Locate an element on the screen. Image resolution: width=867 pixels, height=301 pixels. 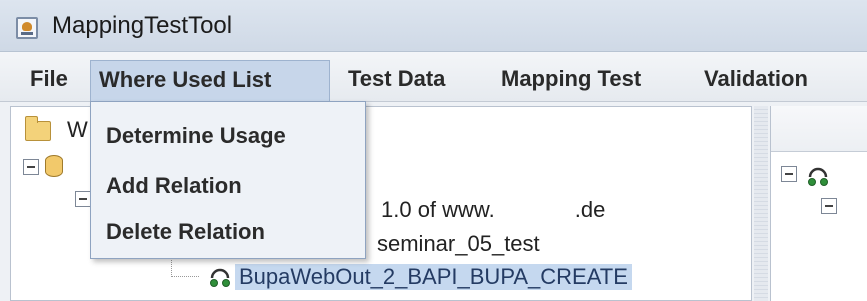
tree-node-namespace: seminar_05_test is located at coordinates (458, 244).